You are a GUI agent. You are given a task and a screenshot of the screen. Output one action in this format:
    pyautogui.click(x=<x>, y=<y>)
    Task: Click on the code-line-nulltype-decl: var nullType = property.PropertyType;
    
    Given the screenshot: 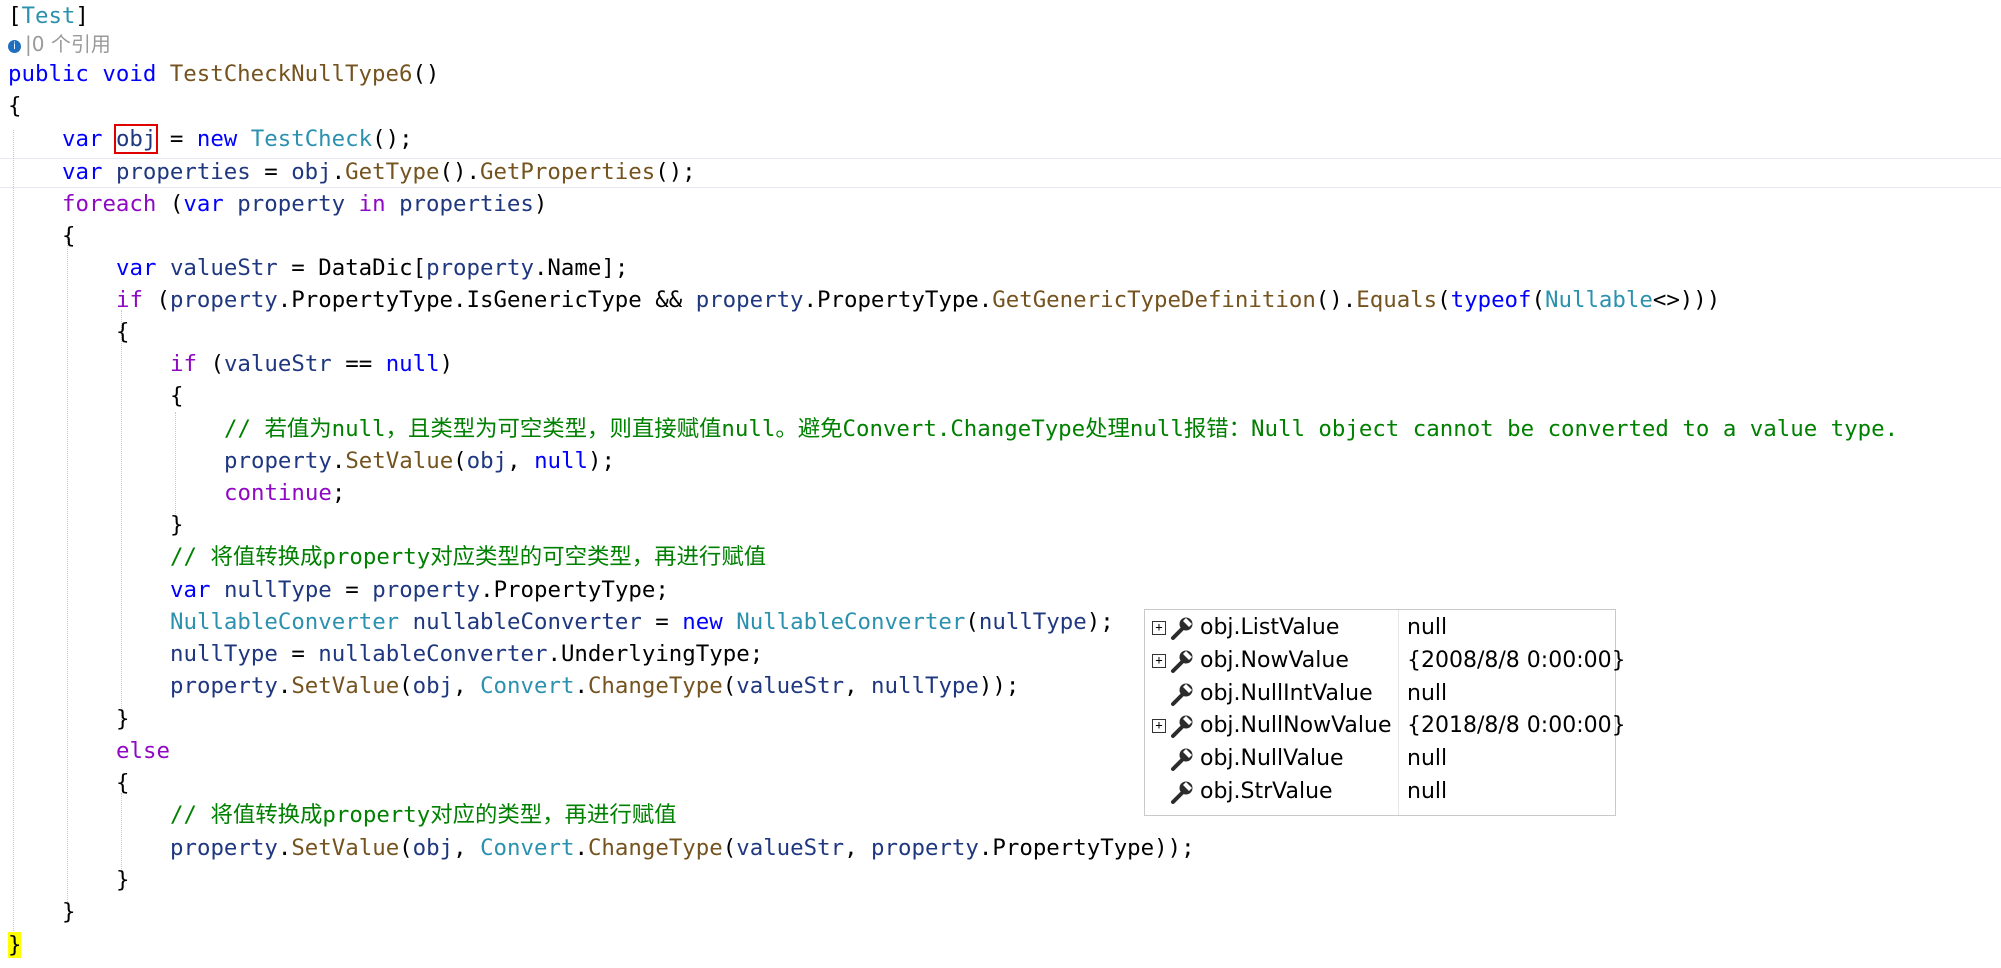 What is the action you would take?
    pyautogui.click(x=419, y=590)
    